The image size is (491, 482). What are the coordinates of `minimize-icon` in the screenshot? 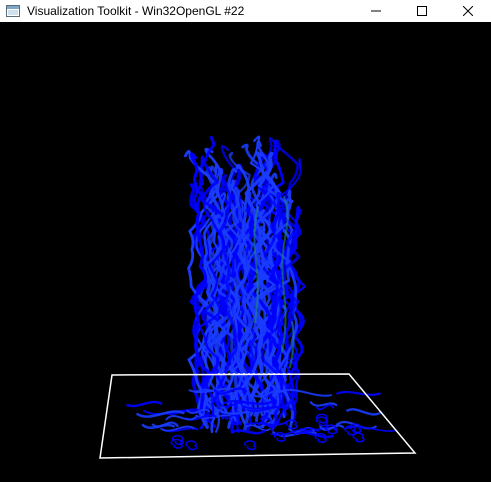 It's located at (376, 11).